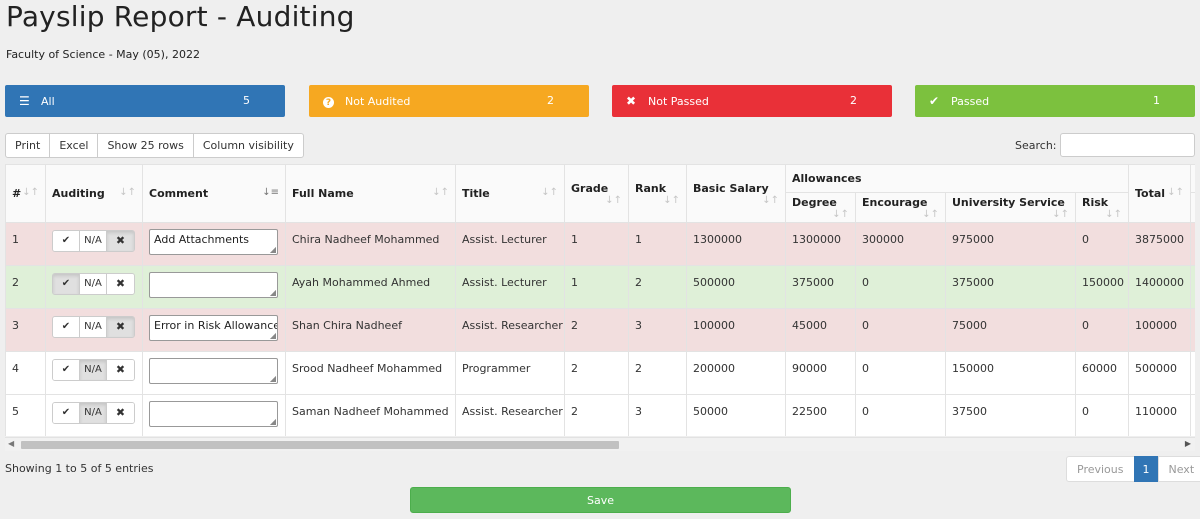 The height and width of the screenshot is (519, 1200). I want to click on comment-textarea: Add Attachments ◢, so click(213, 242).